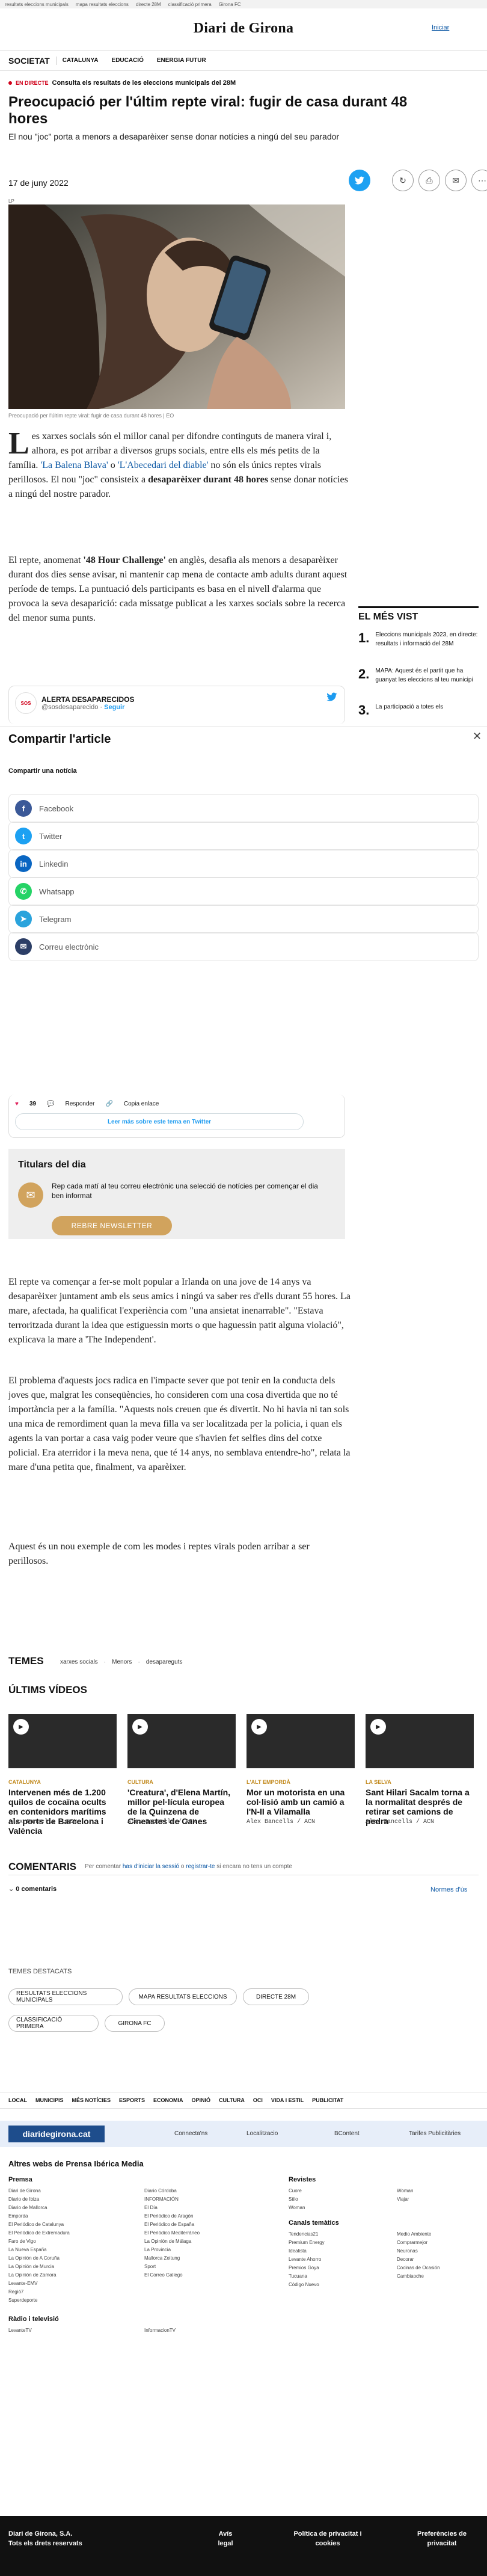 The height and width of the screenshot is (2576, 487). What do you see at coordinates (68, 2191) in the screenshot?
I see `publication-link: Diari de Girona` at bounding box center [68, 2191].